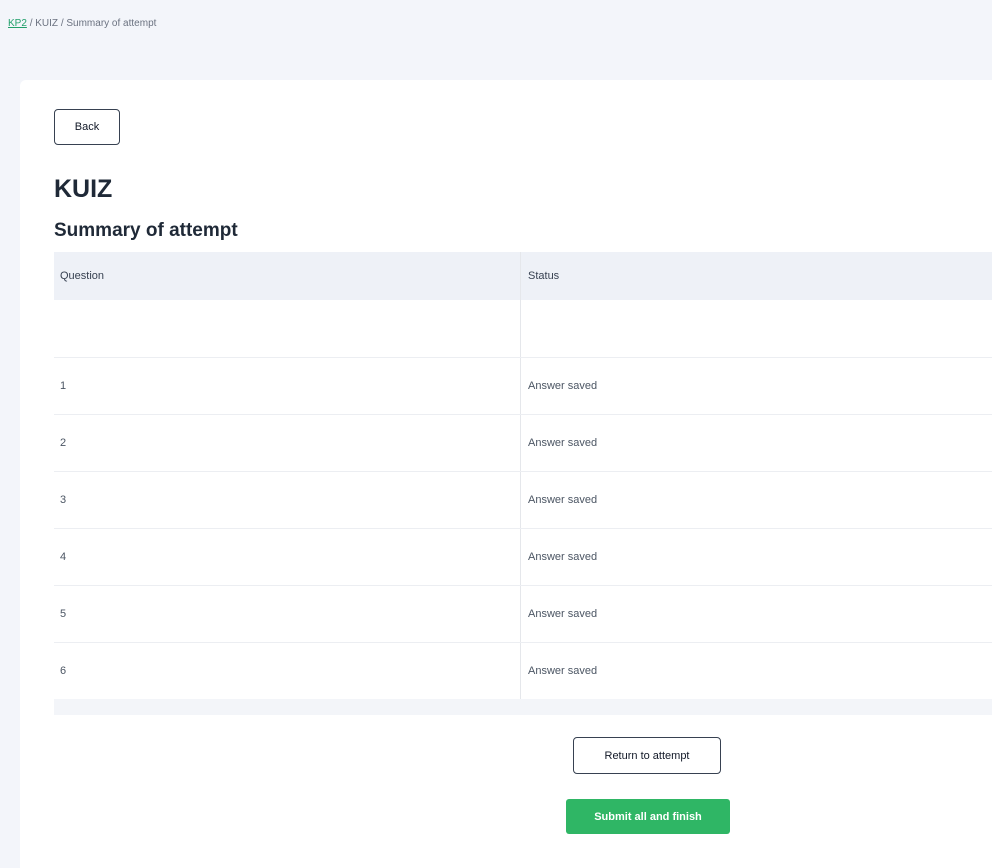 The height and width of the screenshot is (868, 992). Describe the element at coordinates (17, 23) in the screenshot. I see `breadcrumb-link-course: KP2` at that location.